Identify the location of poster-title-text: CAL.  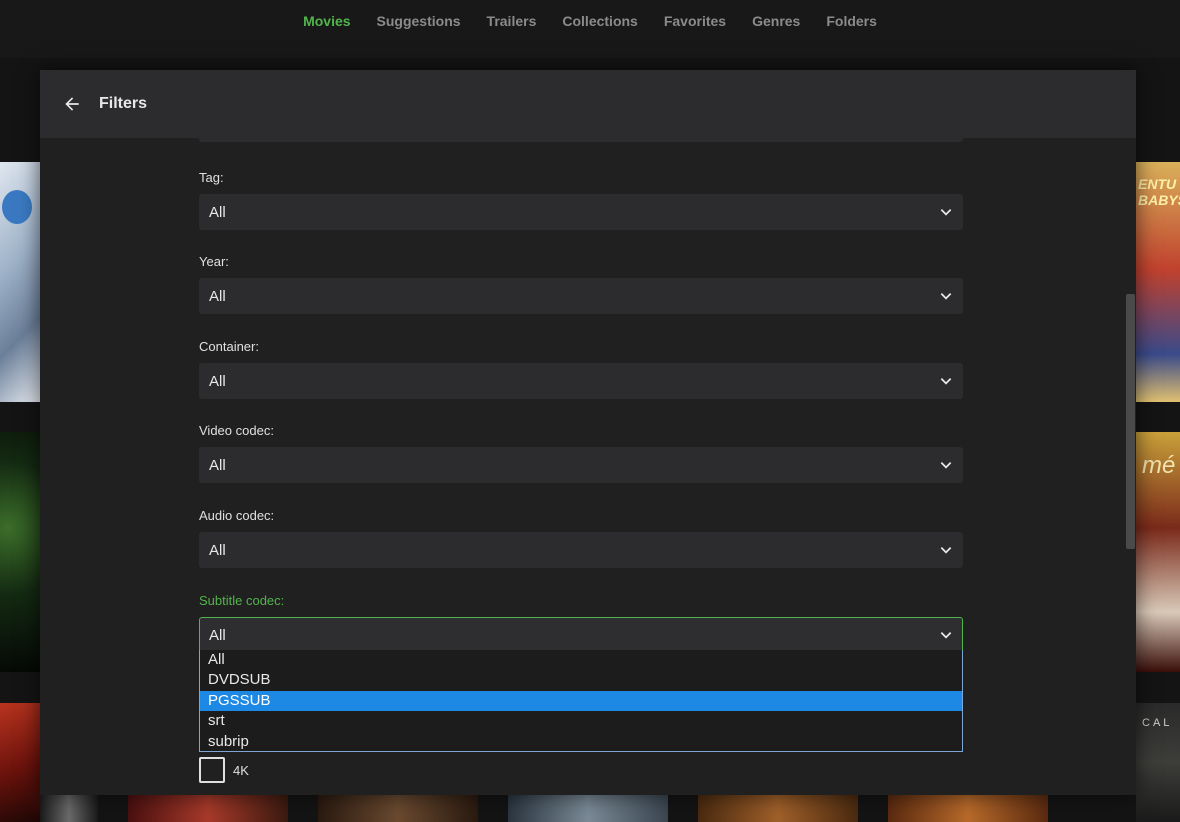
(1157, 723).